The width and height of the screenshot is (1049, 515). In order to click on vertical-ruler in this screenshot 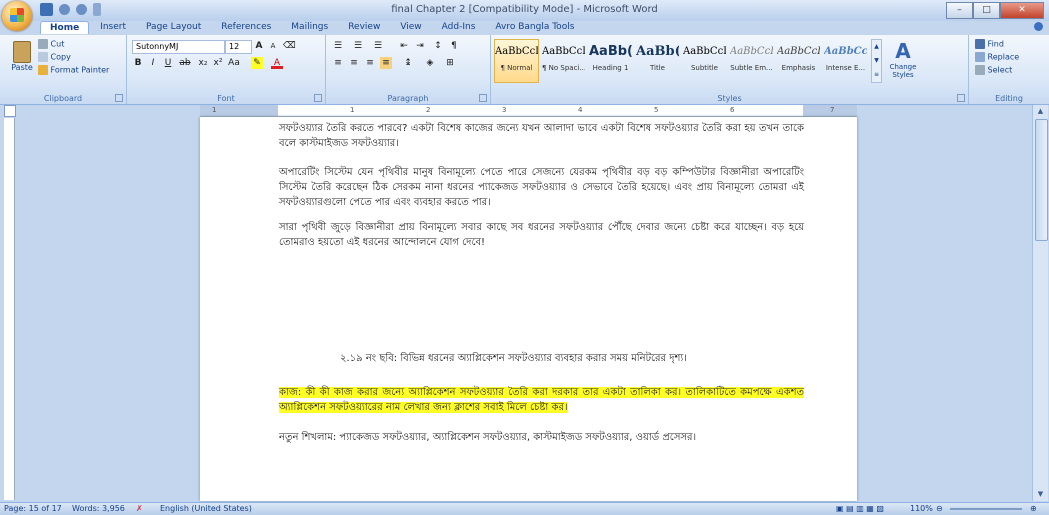, I will do `click(9, 309)`.